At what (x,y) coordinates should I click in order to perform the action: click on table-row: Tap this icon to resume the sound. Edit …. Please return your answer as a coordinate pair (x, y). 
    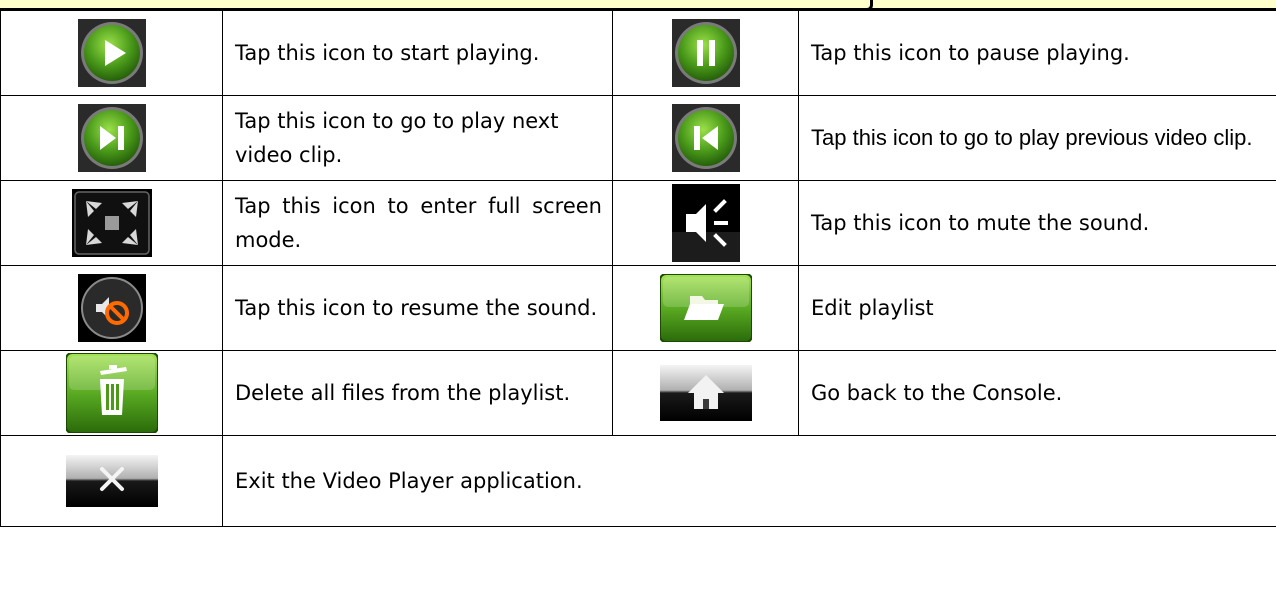
    Looking at the image, I should click on (638, 308).